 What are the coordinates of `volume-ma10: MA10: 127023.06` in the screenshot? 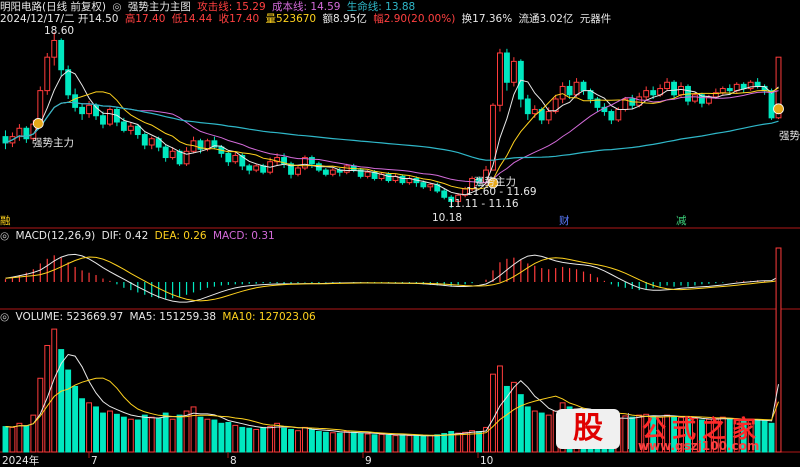 It's located at (269, 317).